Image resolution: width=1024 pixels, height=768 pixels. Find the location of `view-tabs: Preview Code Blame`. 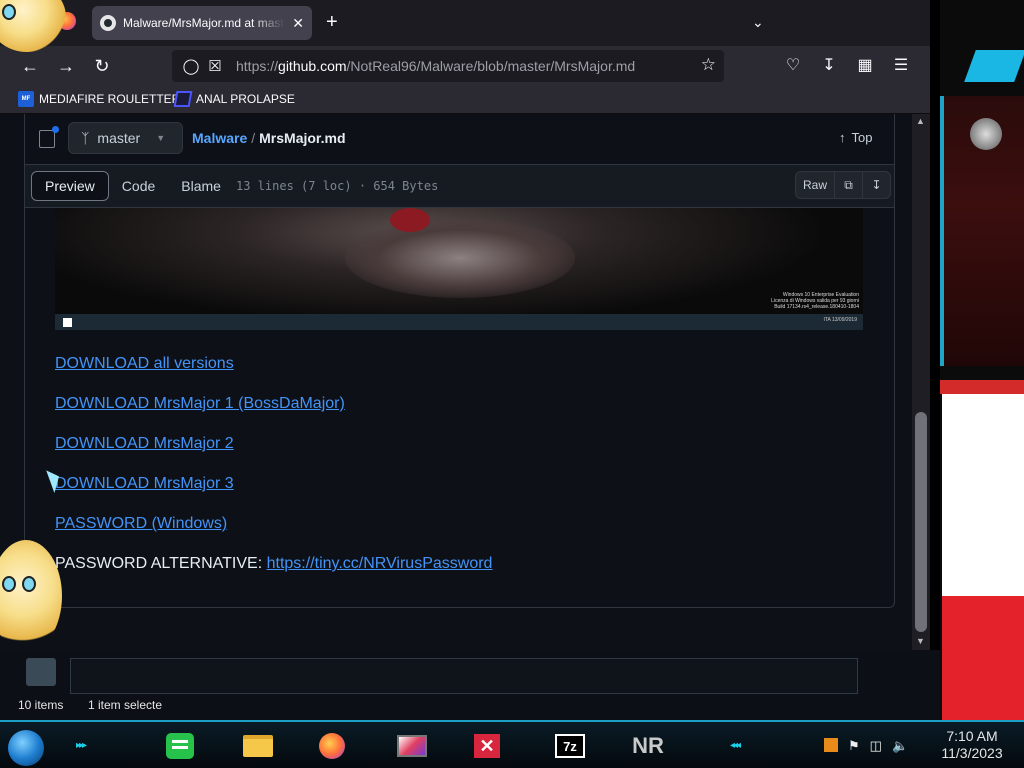

view-tabs: Preview Code Blame is located at coordinates (132, 186).